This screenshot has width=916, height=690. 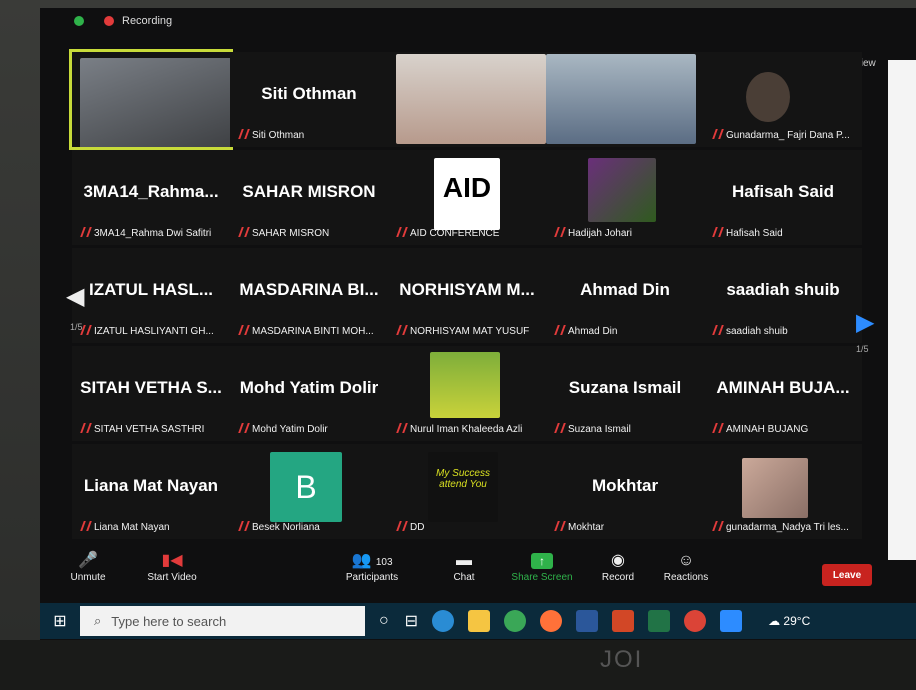 I want to click on reactions-button: ☺ Reactions, so click(x=686, y=566).